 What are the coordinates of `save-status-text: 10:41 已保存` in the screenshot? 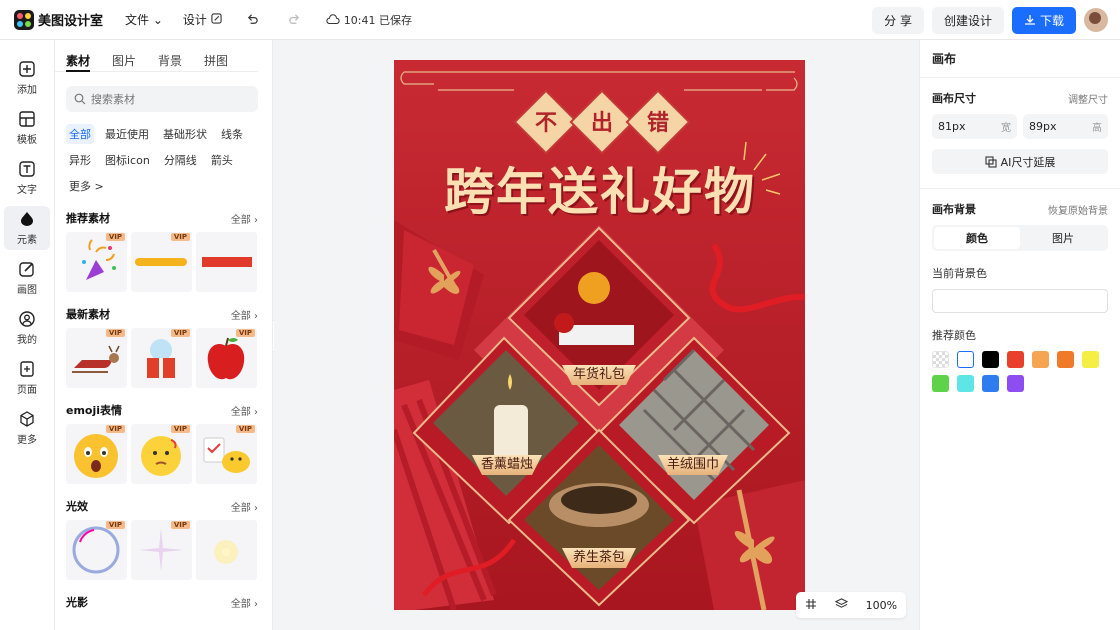 It's located at (377, 20).